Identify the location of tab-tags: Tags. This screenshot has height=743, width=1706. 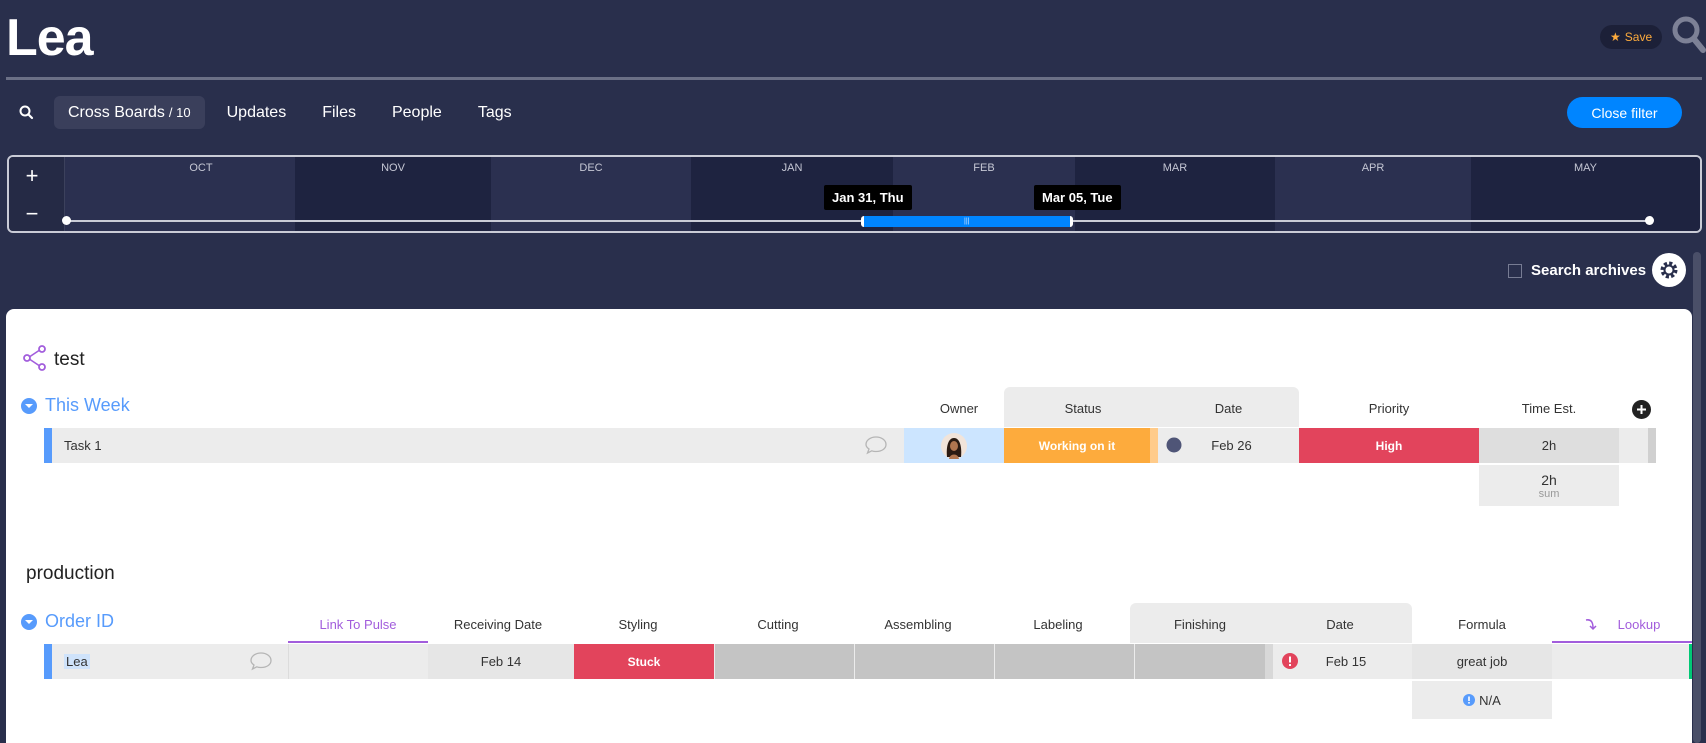
(495, 112).